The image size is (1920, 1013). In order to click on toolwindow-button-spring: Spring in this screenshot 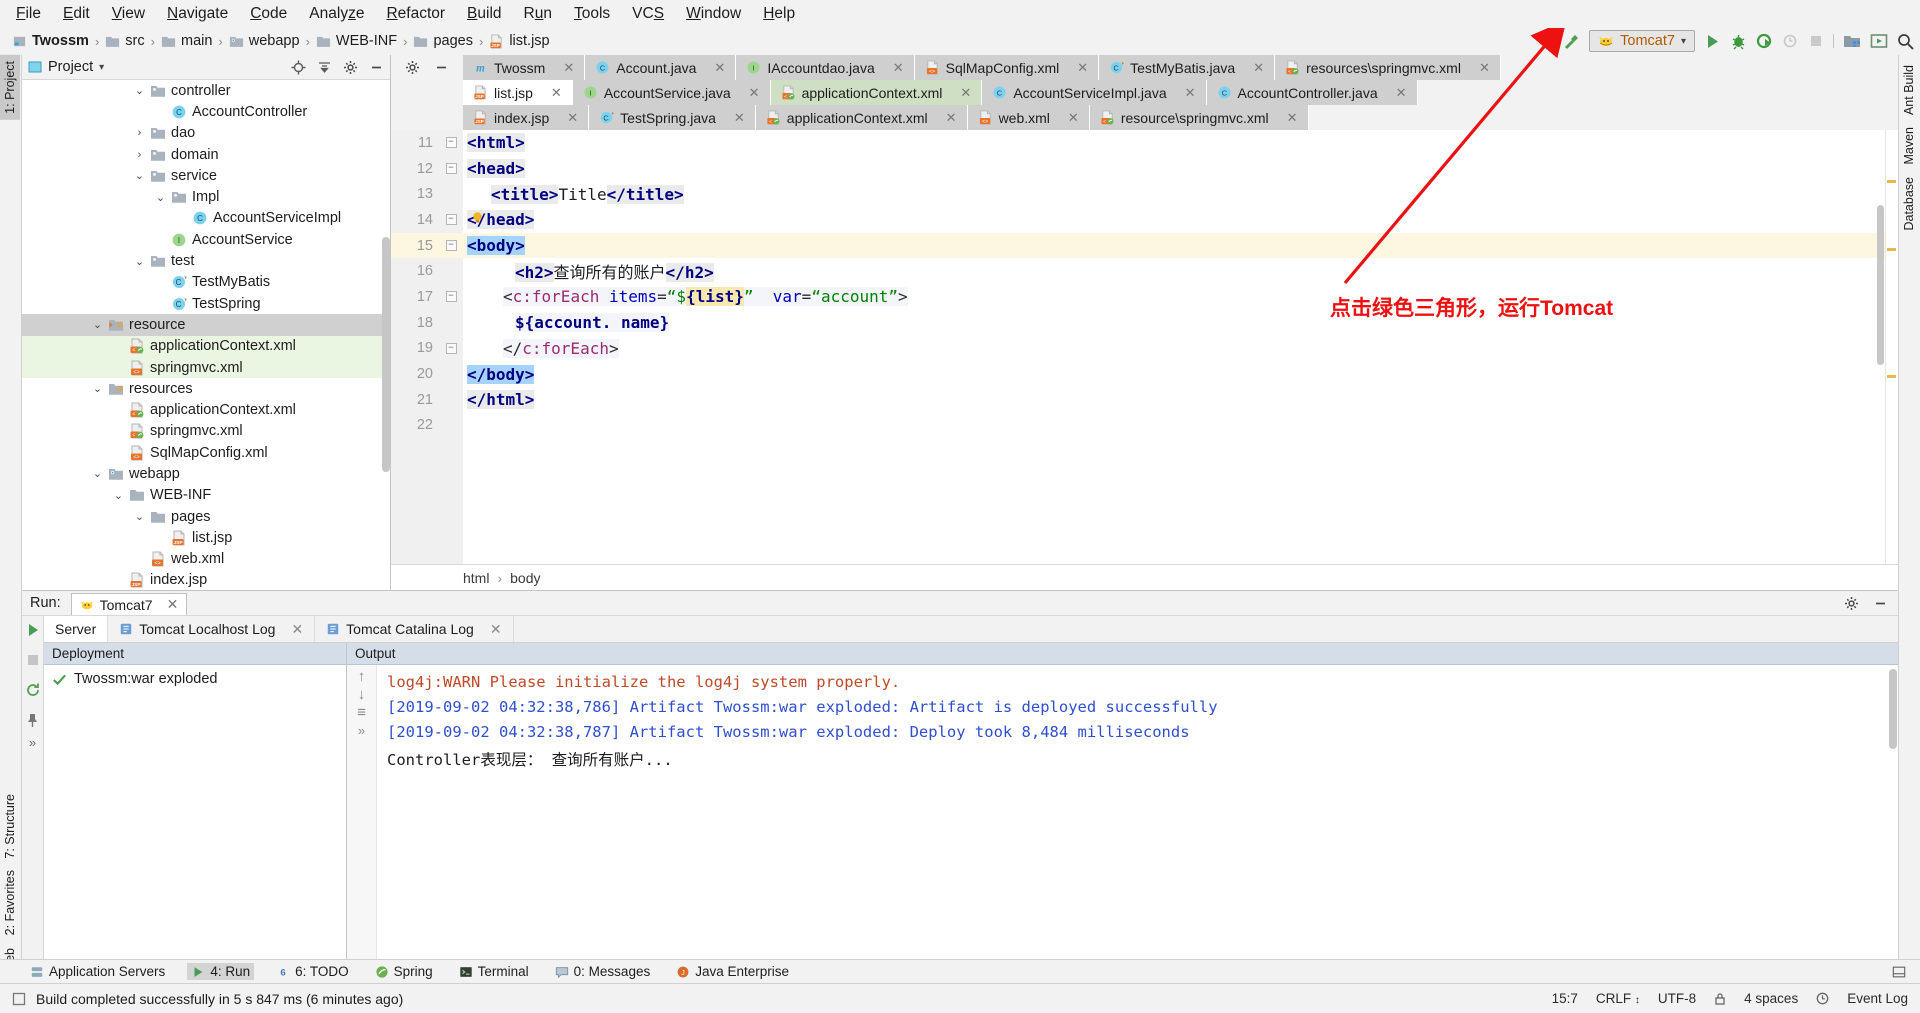, I will do `click(404, 971)`.